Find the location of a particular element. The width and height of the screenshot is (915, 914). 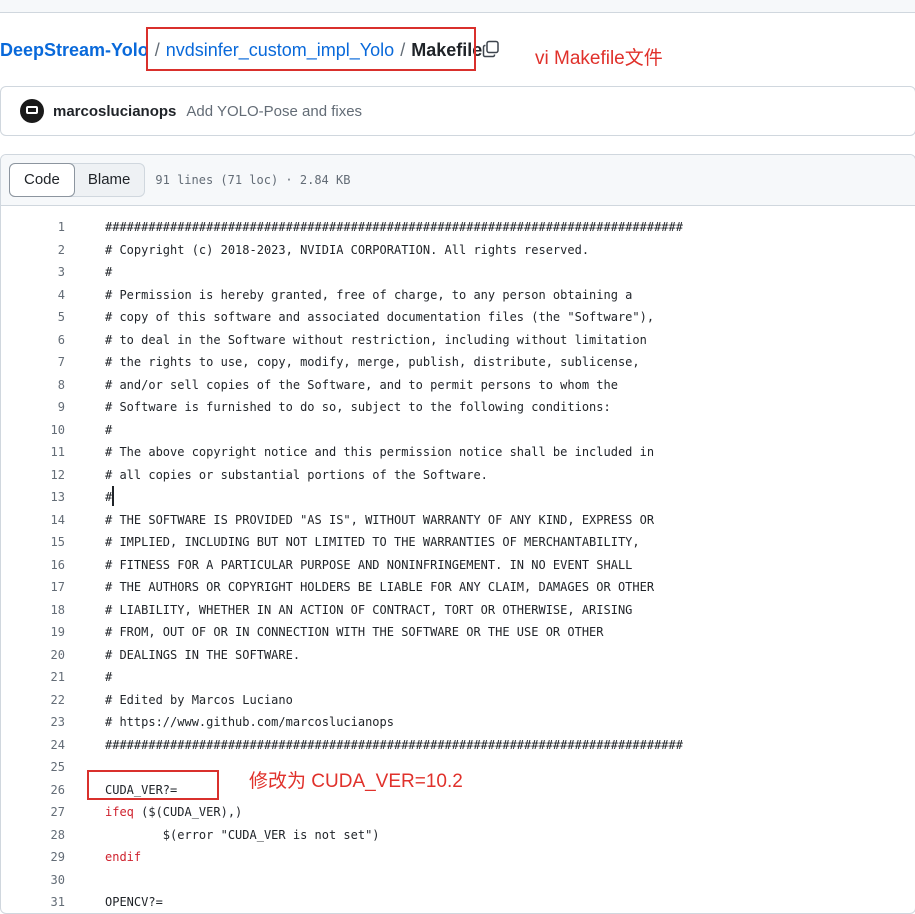

line-number: 26 is located at coordinates (33, 790).